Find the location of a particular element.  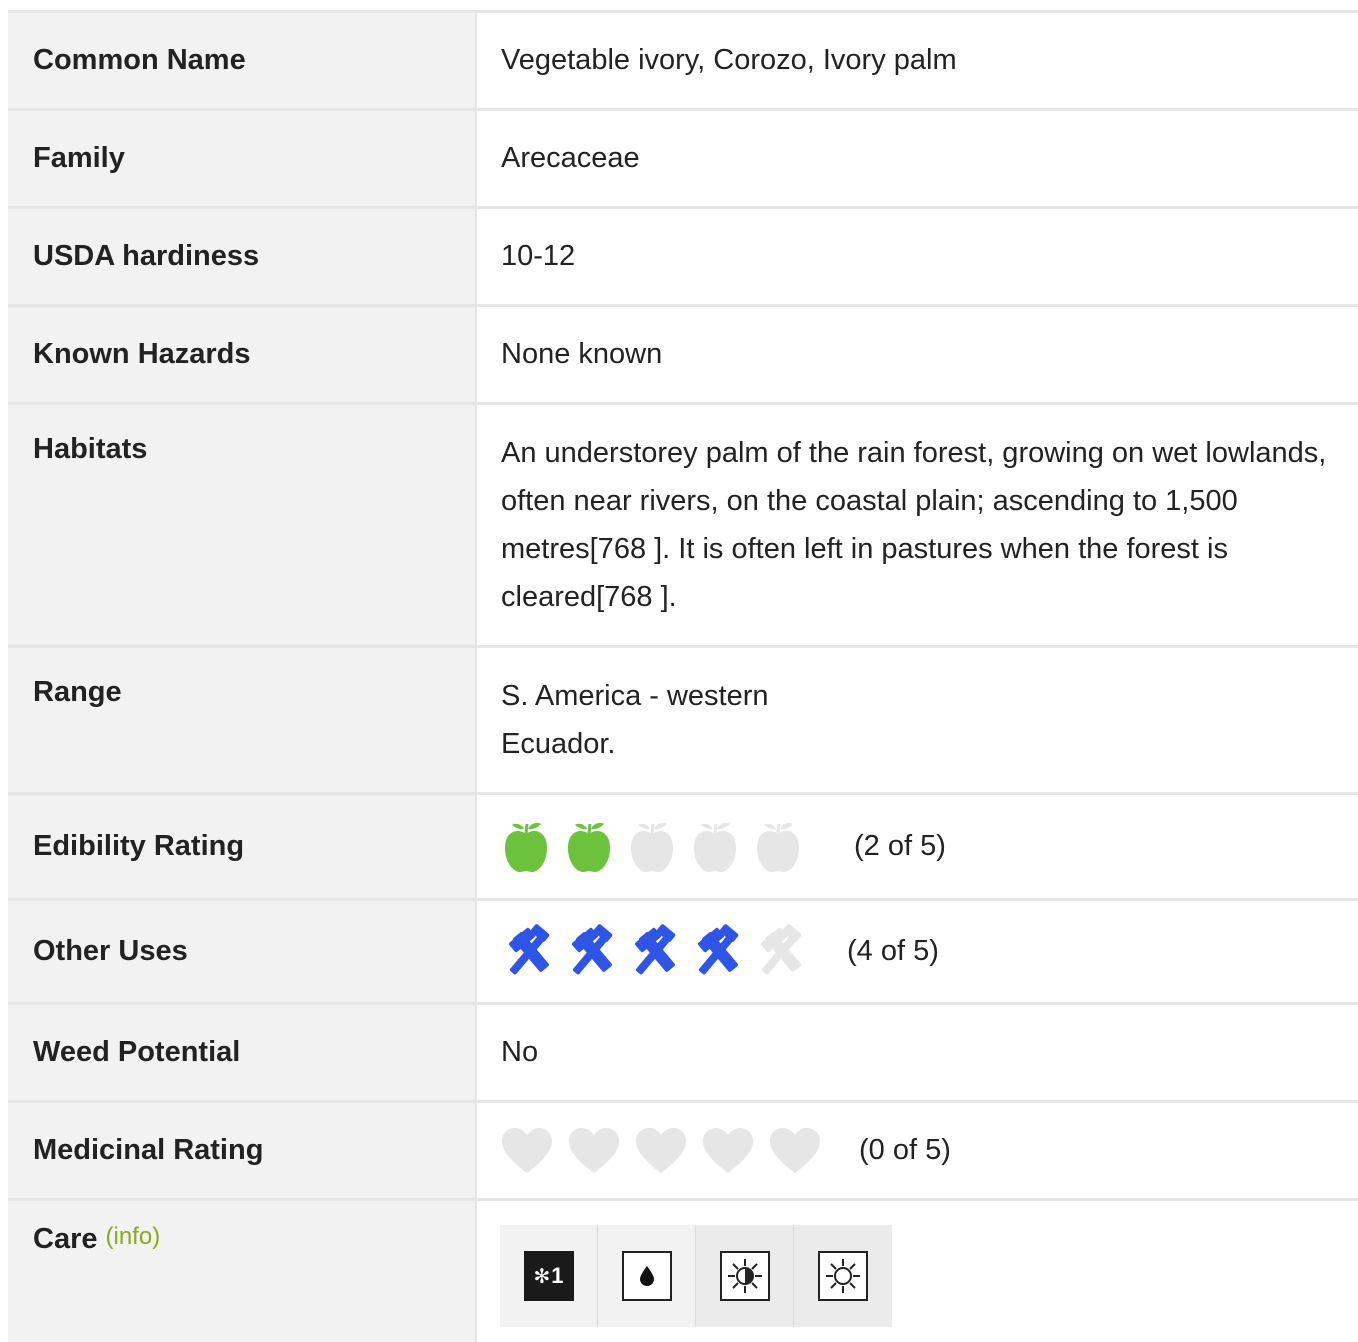

value-medicinal-rating: (0 of 5) is located at coordinates (917, 1150).